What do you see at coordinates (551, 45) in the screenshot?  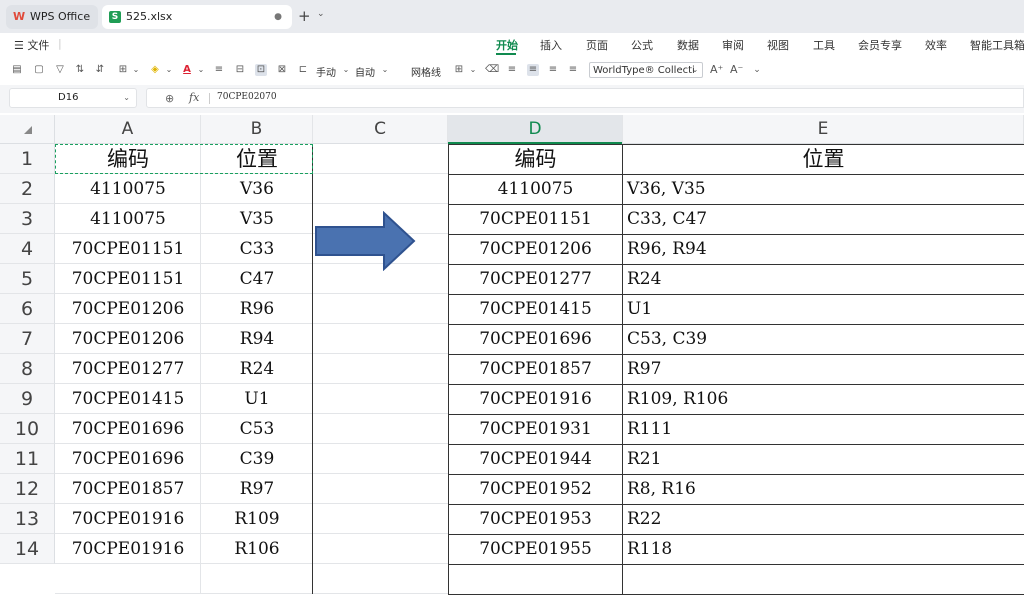 I see `menu-item-insert: 插入` at bounding box center [551, 45].